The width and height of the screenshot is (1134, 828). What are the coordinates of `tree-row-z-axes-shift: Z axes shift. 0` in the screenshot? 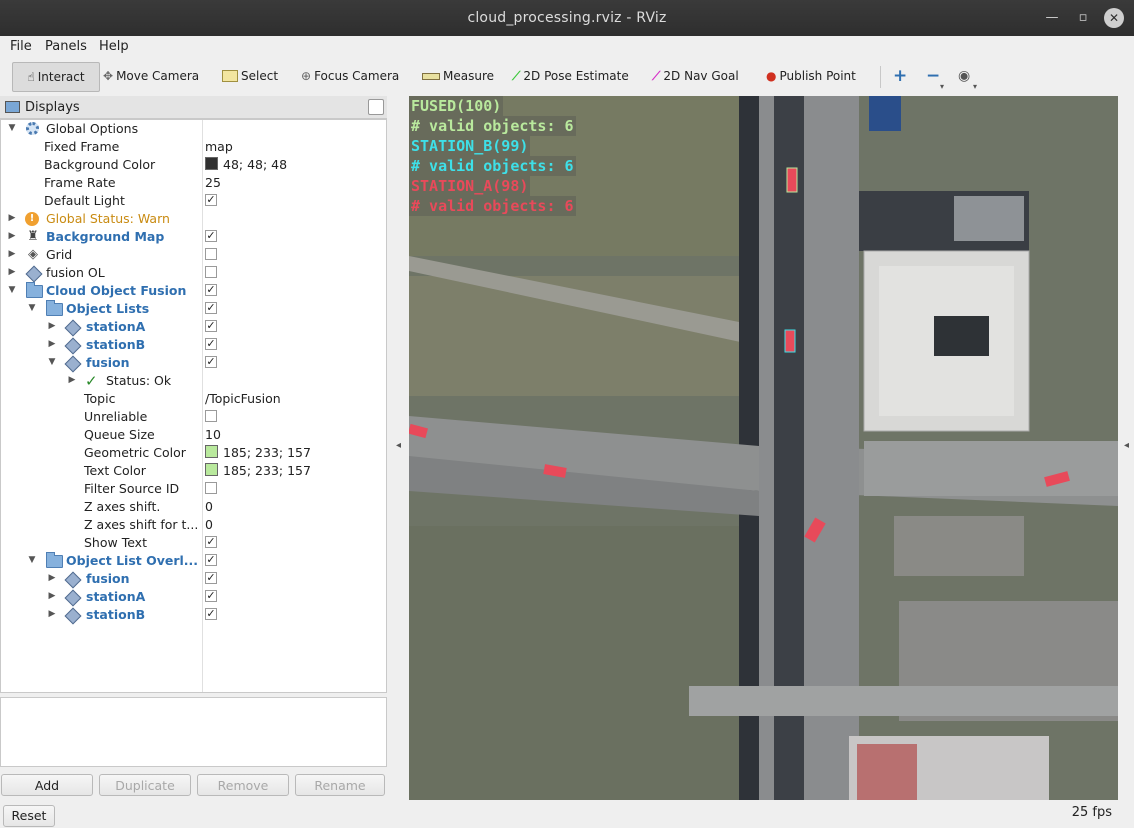 It's located at (193, 507).